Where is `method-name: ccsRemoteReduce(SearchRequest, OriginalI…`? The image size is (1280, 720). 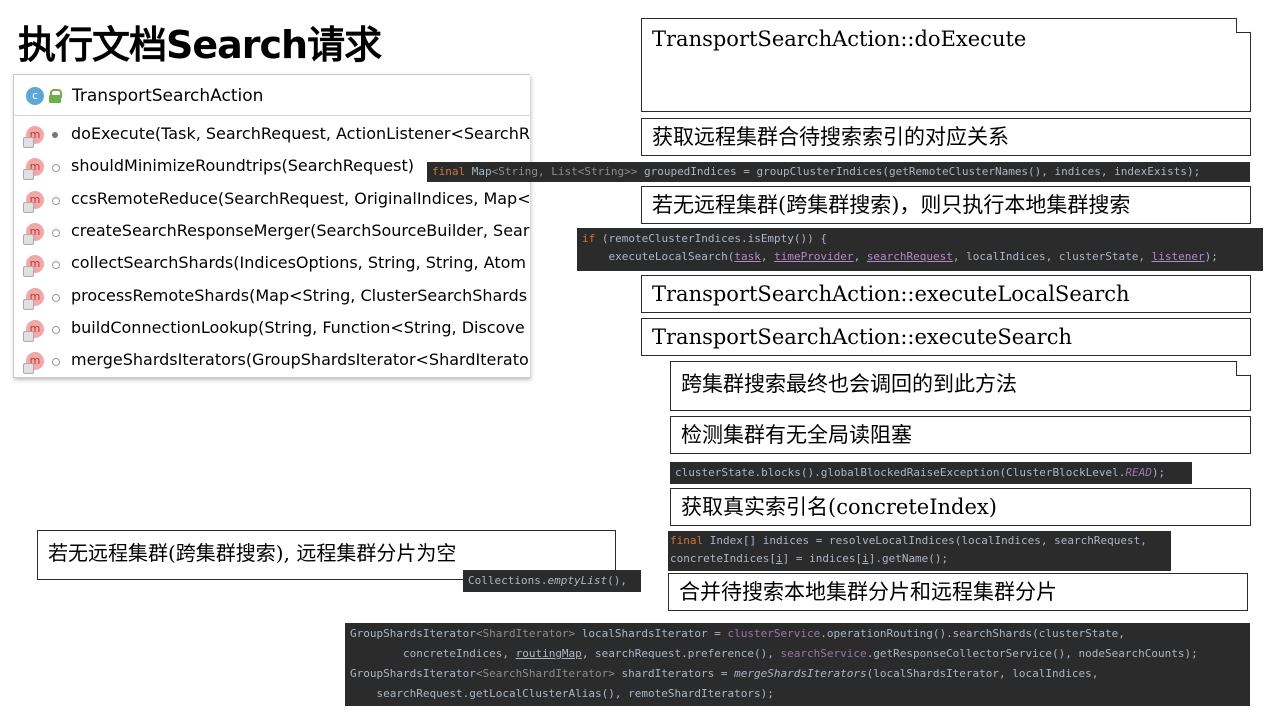
method-name: ccsRemoteReduce(SearchRequest, OriginalI… is located at coordinates (300, 198).